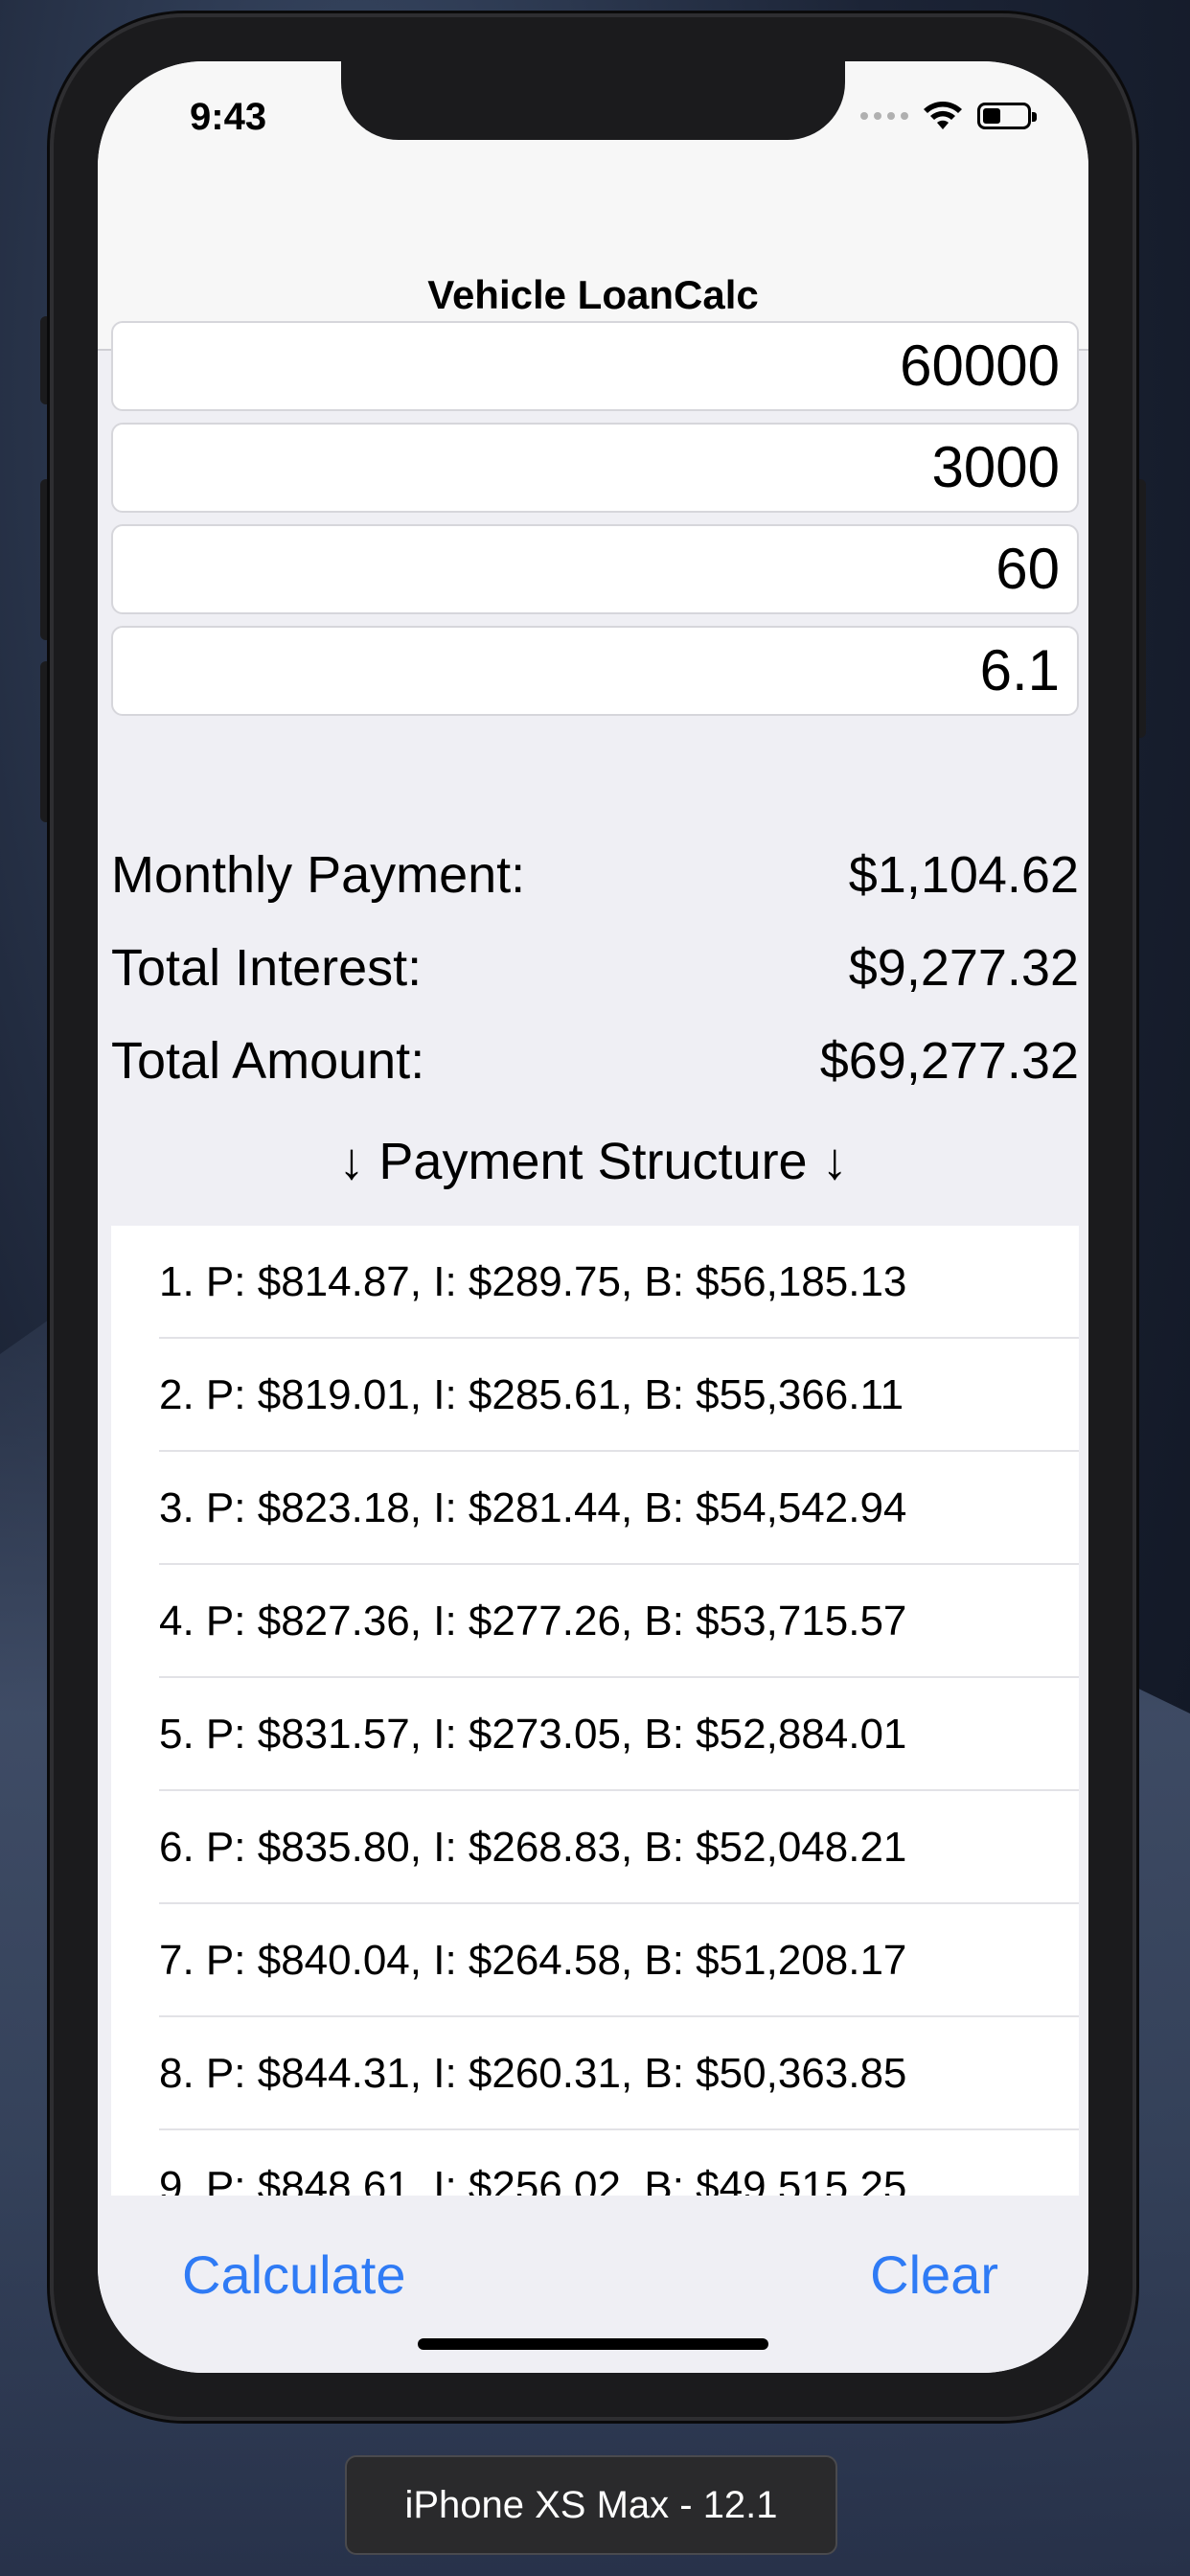 The height and width of the screenshot is (2576, 1190). What do you see at coordinates (595, 883) in the screenshot?
I see `monthly-payment-row: Monthly Payment: $1,104.62` at bounding box center [595, 883].